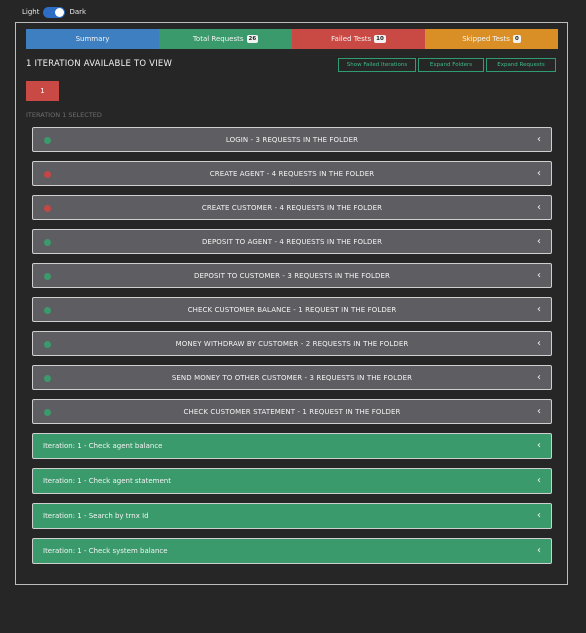 The width and height of the screenshot is (586, 633). I want to click on request-check-system-balance: Iteration: 1 - Check system balance ‹, so click(292, 551).